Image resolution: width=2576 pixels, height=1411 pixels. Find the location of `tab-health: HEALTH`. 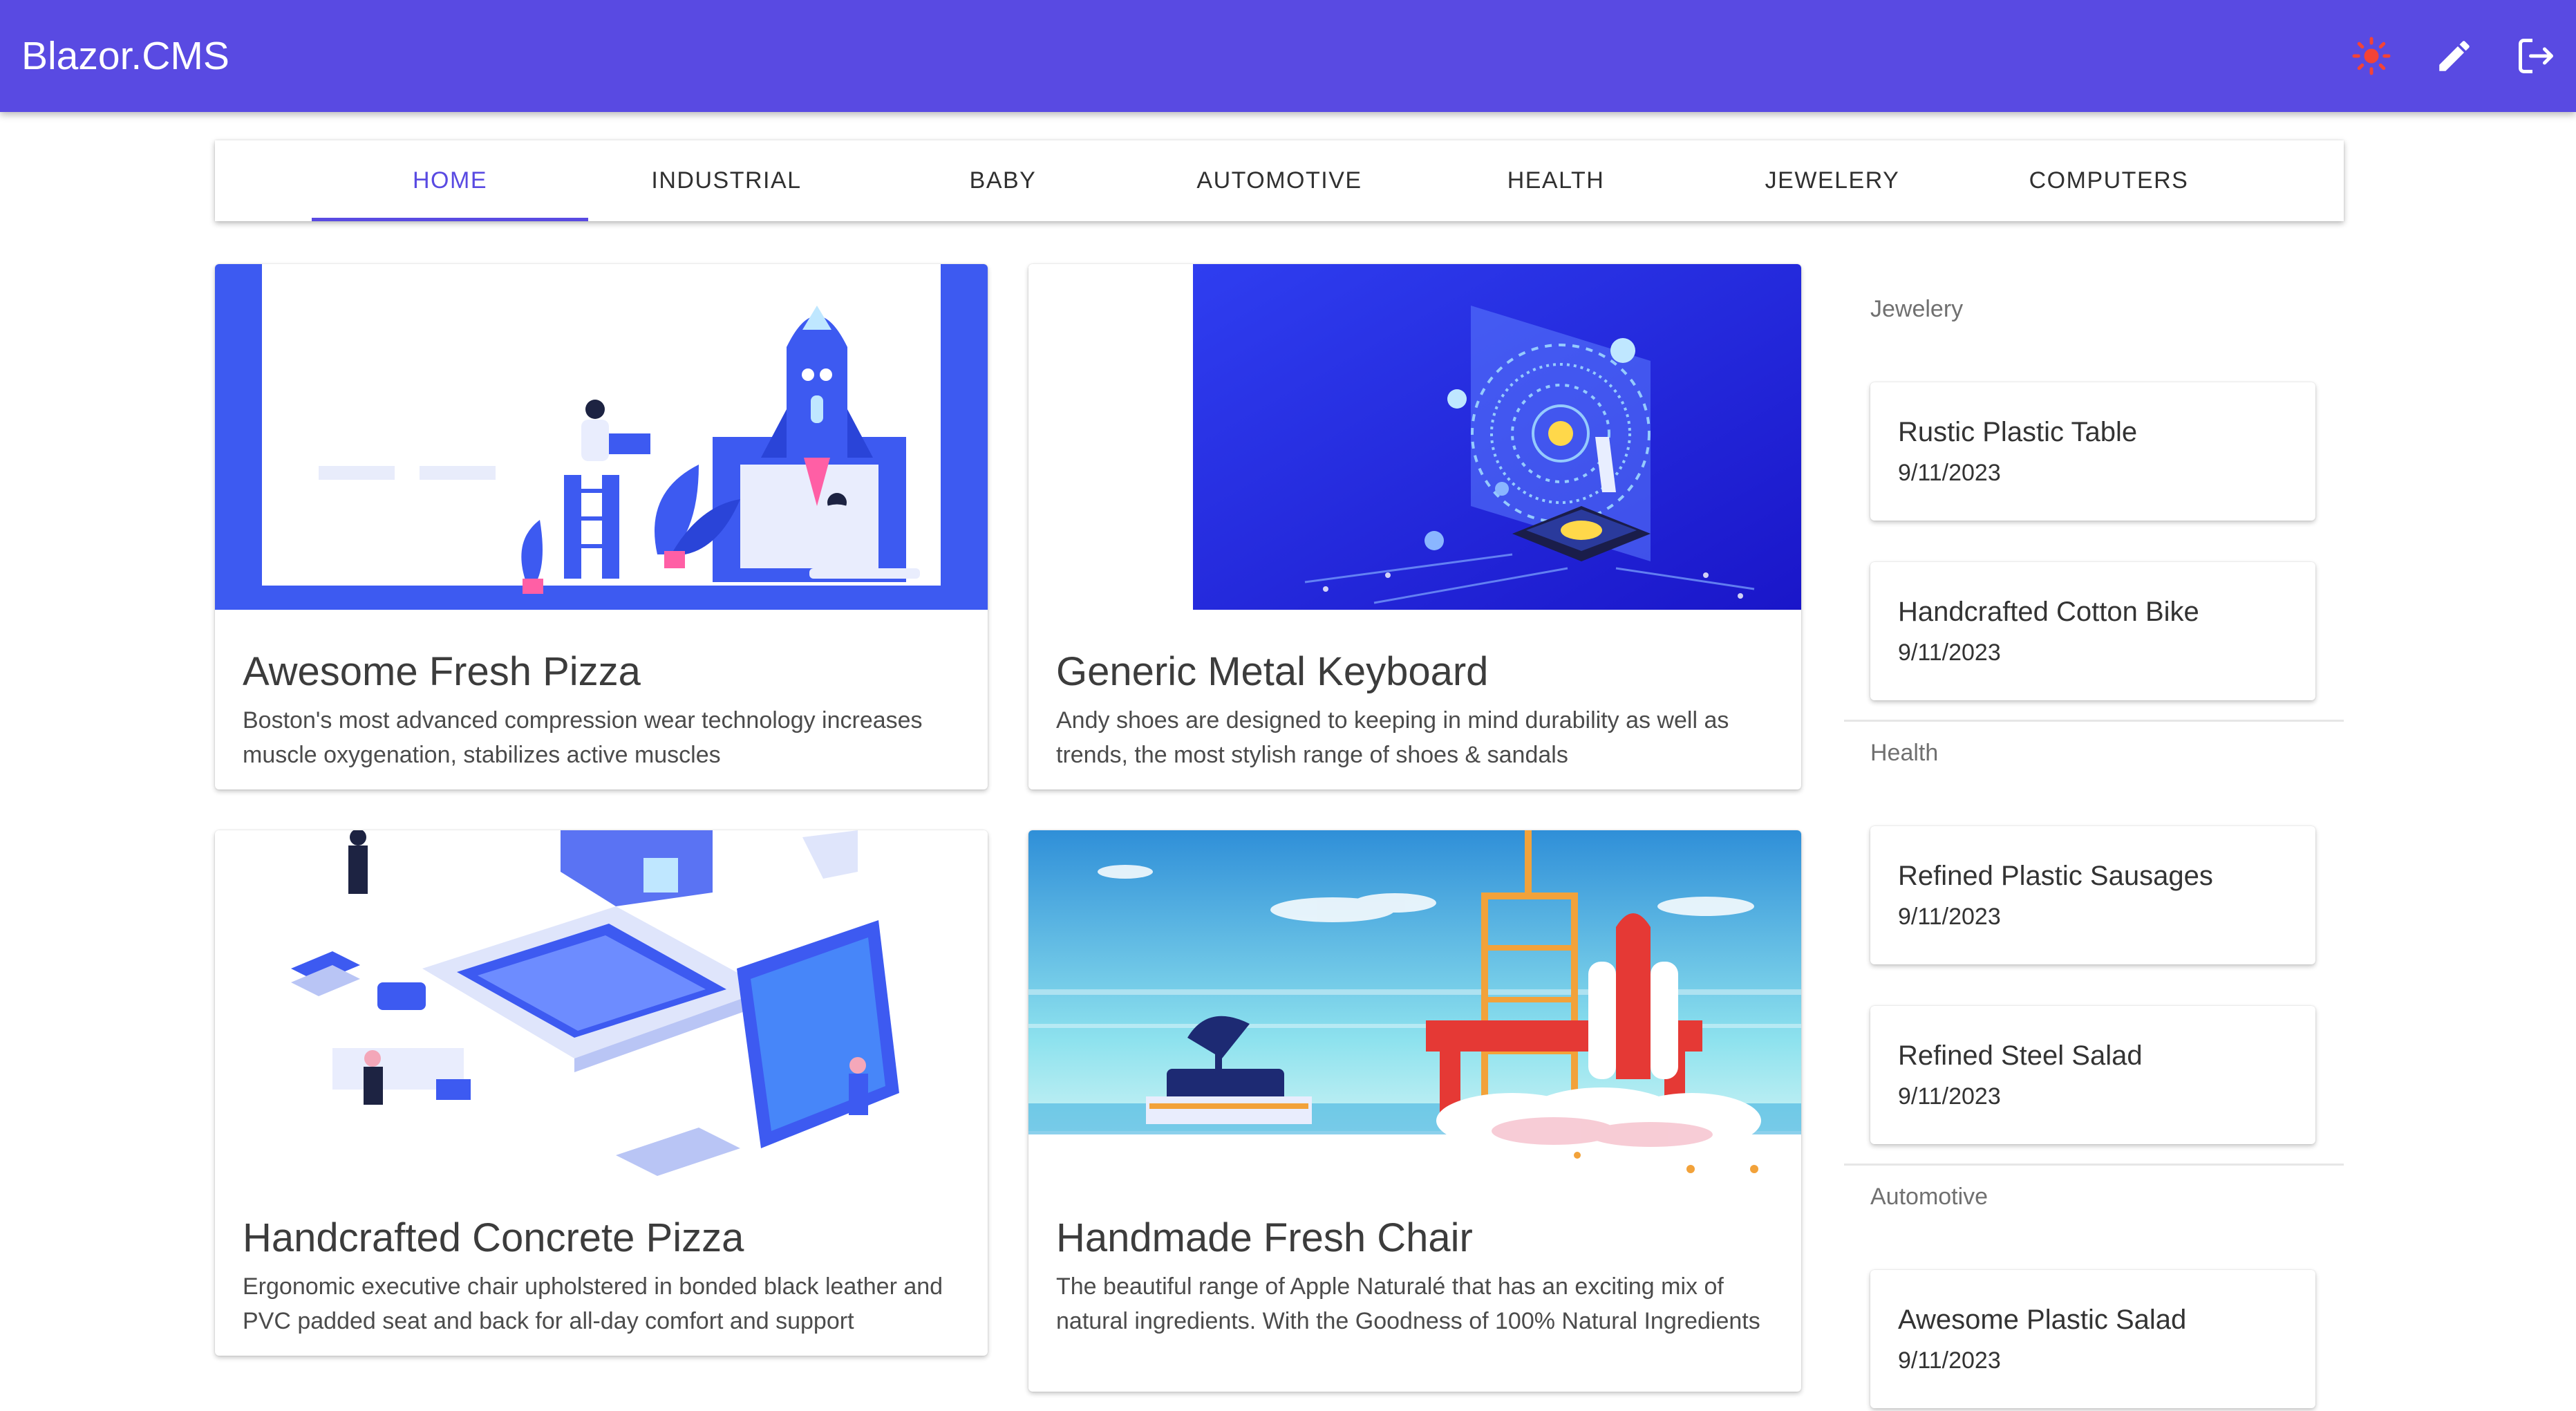

tab-health: HEALTH is located at coordinates (1556, 181).